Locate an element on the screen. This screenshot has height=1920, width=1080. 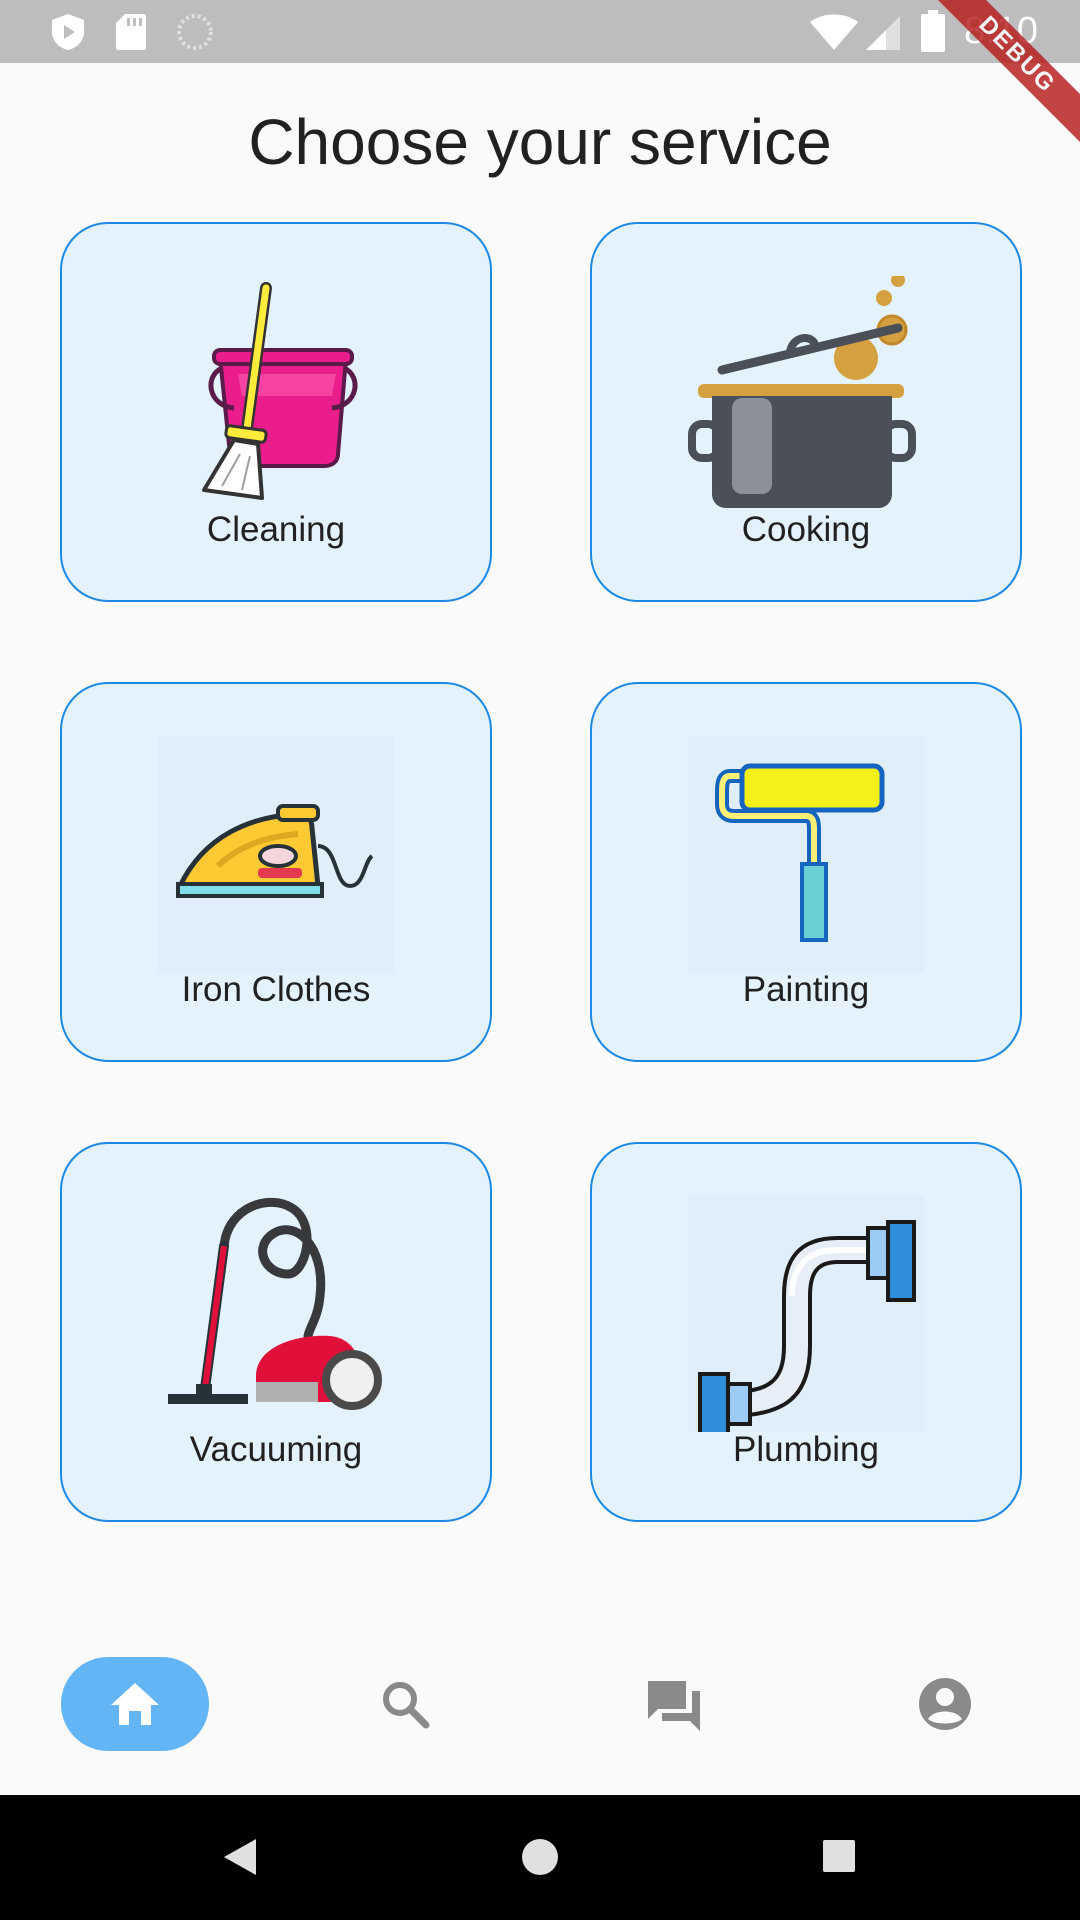
system-navigation-bar is located at coordinates (540, 1857).